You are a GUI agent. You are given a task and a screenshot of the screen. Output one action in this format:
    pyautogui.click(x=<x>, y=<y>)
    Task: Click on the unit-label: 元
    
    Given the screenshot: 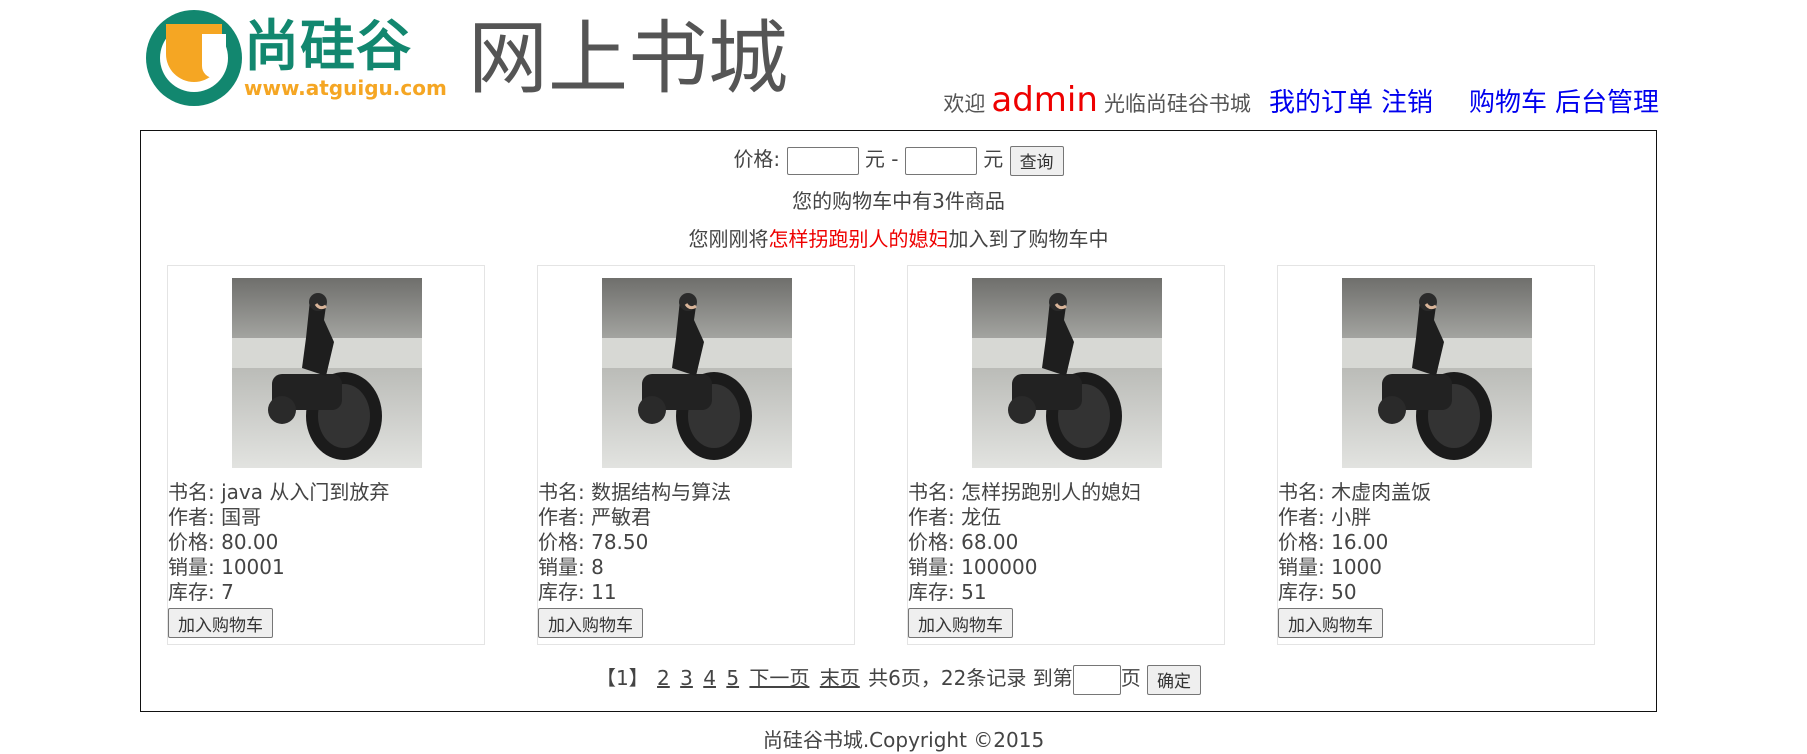 What is the action you would take?
    pyautogui.click(x=993, y=159)
    